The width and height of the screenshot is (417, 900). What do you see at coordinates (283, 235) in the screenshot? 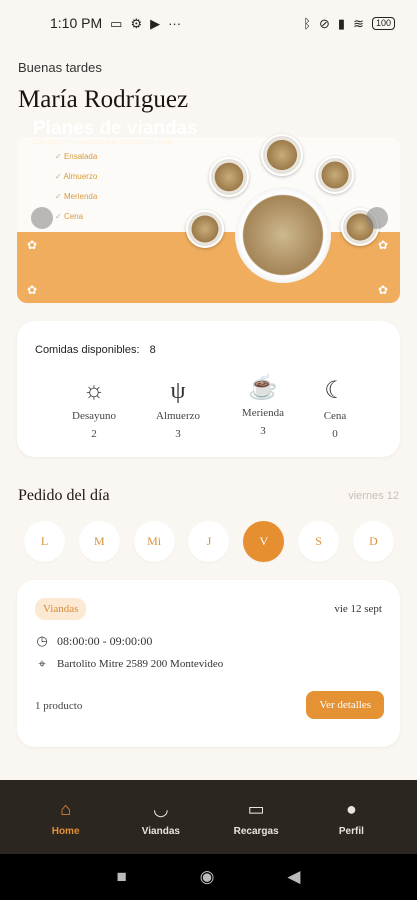
I see `main-food-plate-image` at bounding box center [283, 235].